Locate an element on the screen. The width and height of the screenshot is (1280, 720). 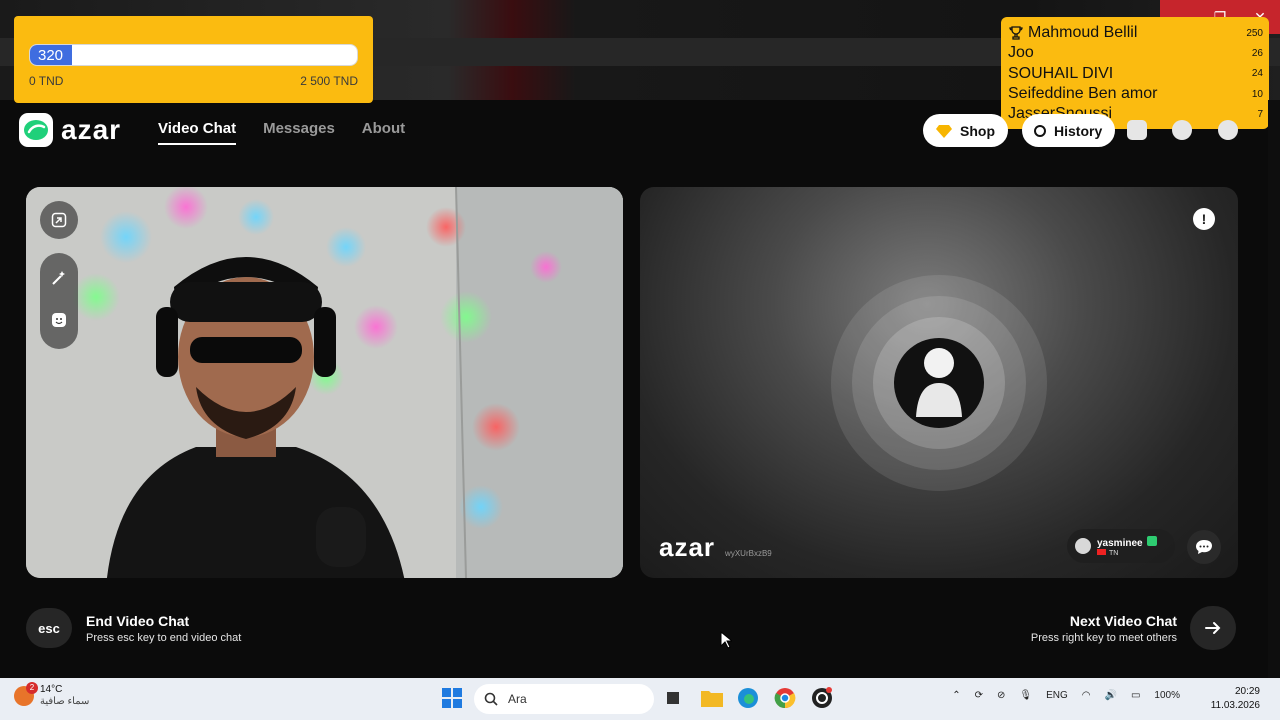
peer-placeholder-avatar is located at coordinates (939, 383).